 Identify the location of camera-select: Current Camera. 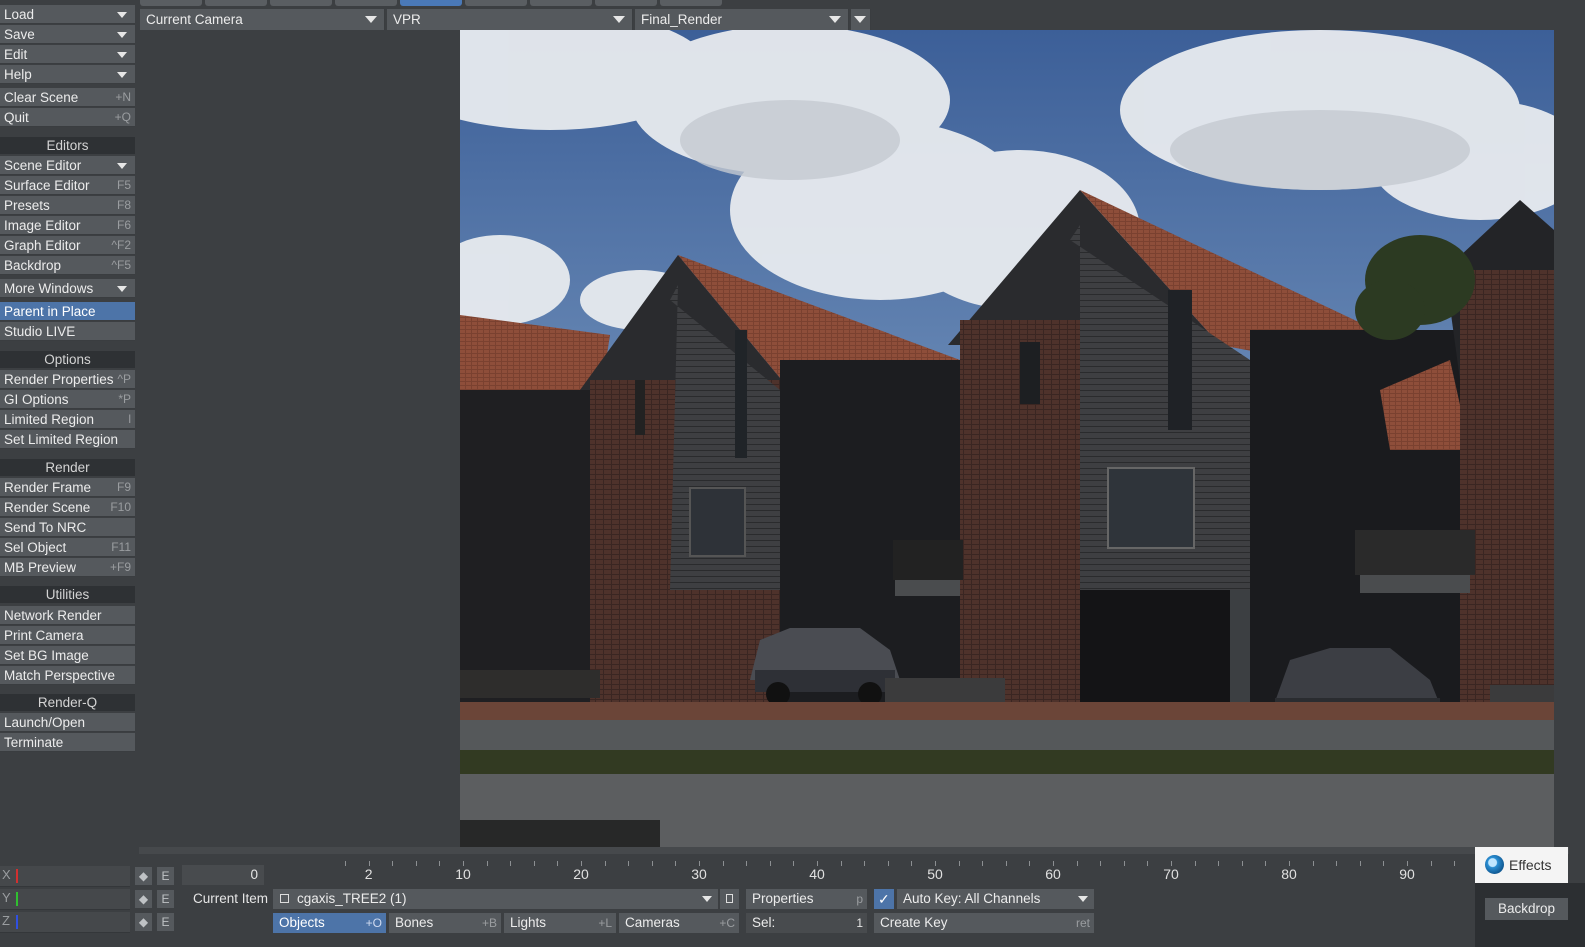
(262, 19).